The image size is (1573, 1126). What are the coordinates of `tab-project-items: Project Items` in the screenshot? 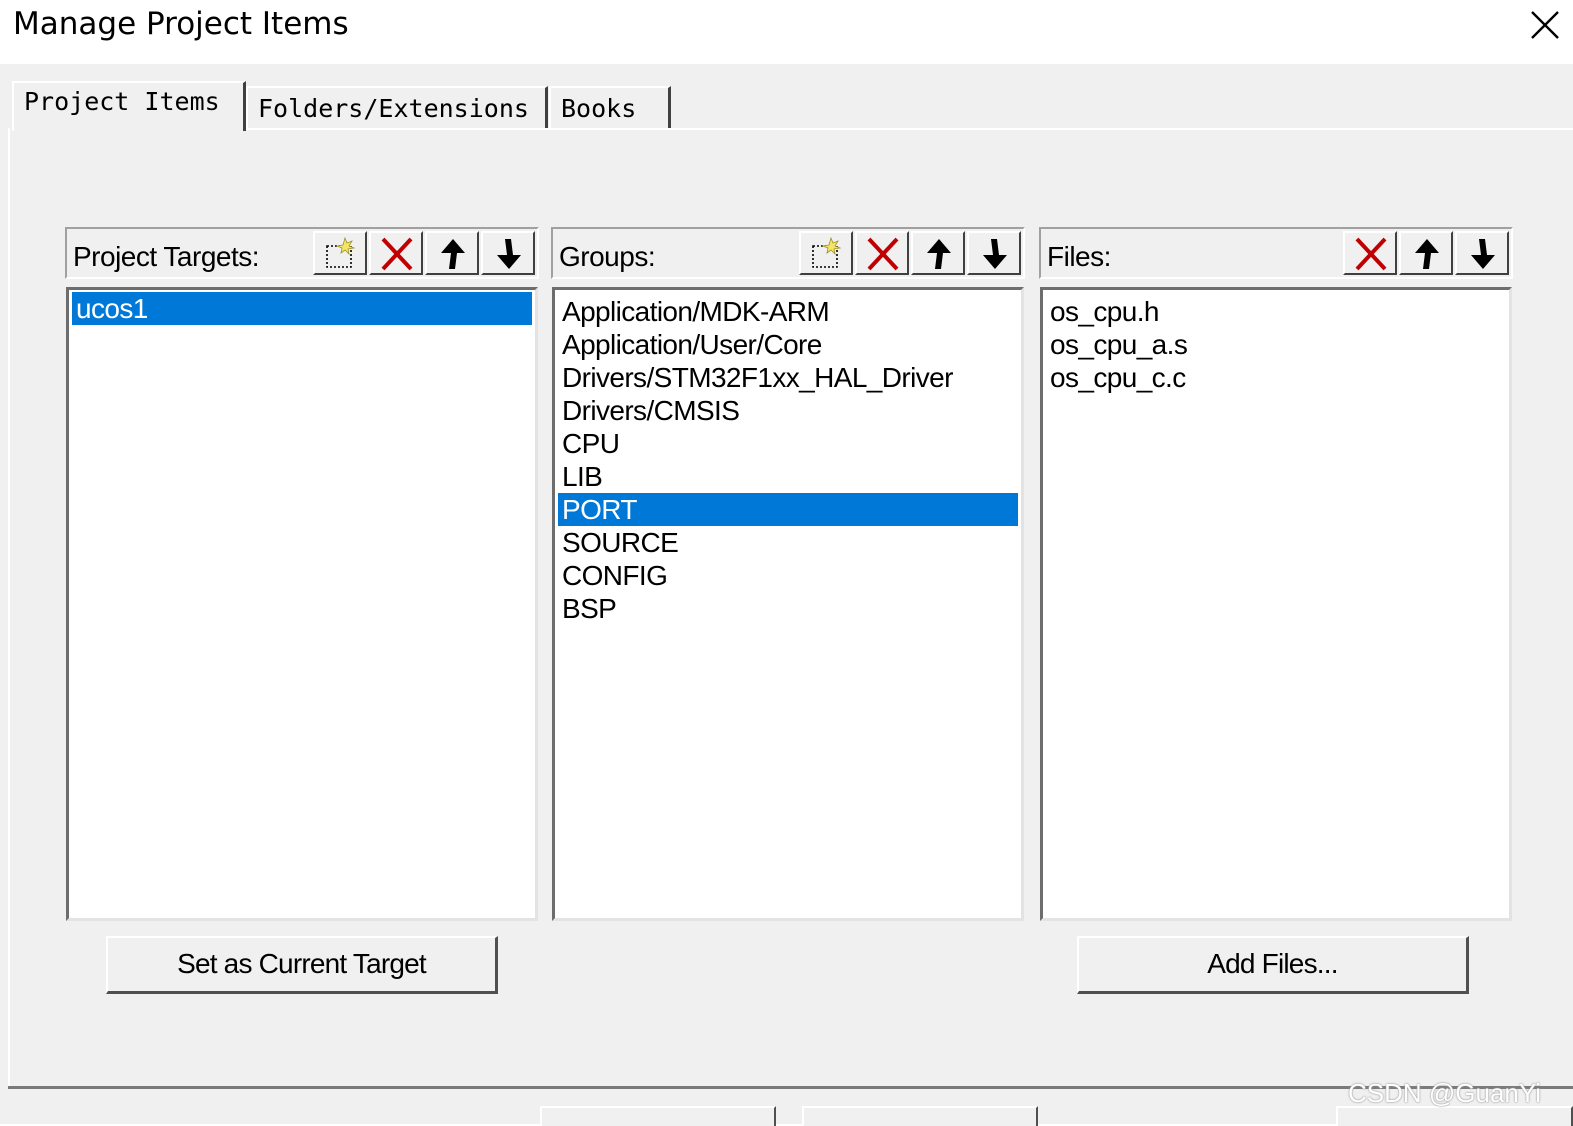 It's located at (129, 106).